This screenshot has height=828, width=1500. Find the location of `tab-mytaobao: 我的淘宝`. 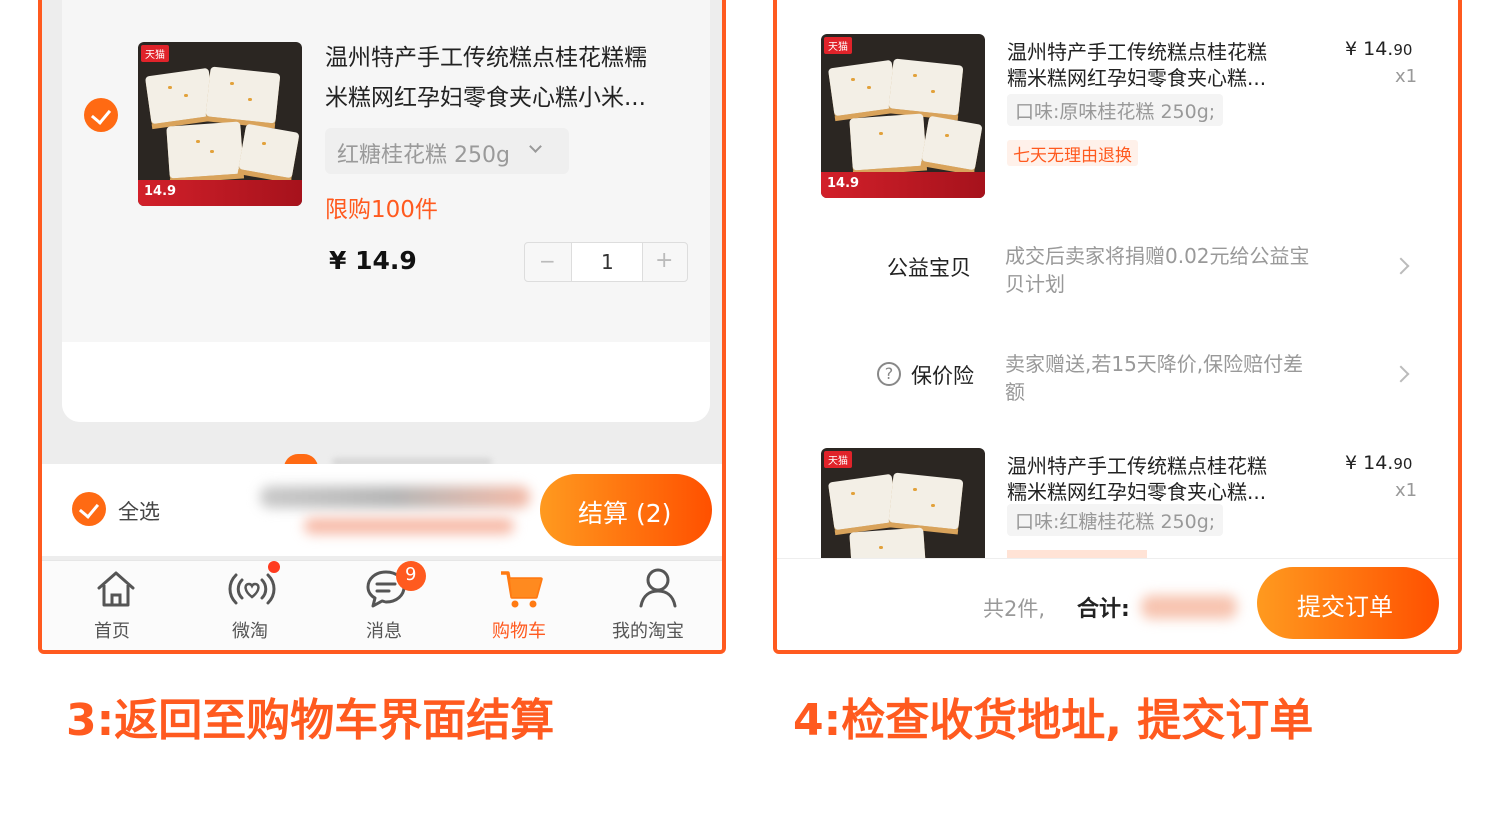

tab-mytaobao: 我的淘宝 is located at coordinates (660, 605).